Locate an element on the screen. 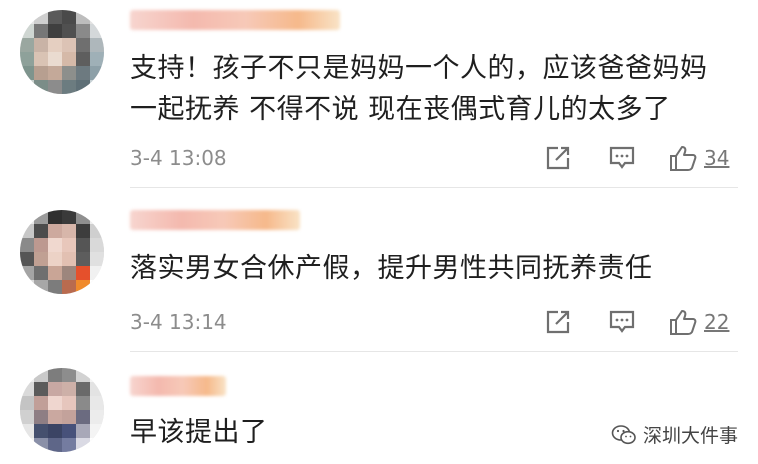 Image resolution: width=758 pixels, height=464 pixels. comment-text: 落实男女合休产假，提升男性共同抚养责任 is located at coordinates (391, 268).